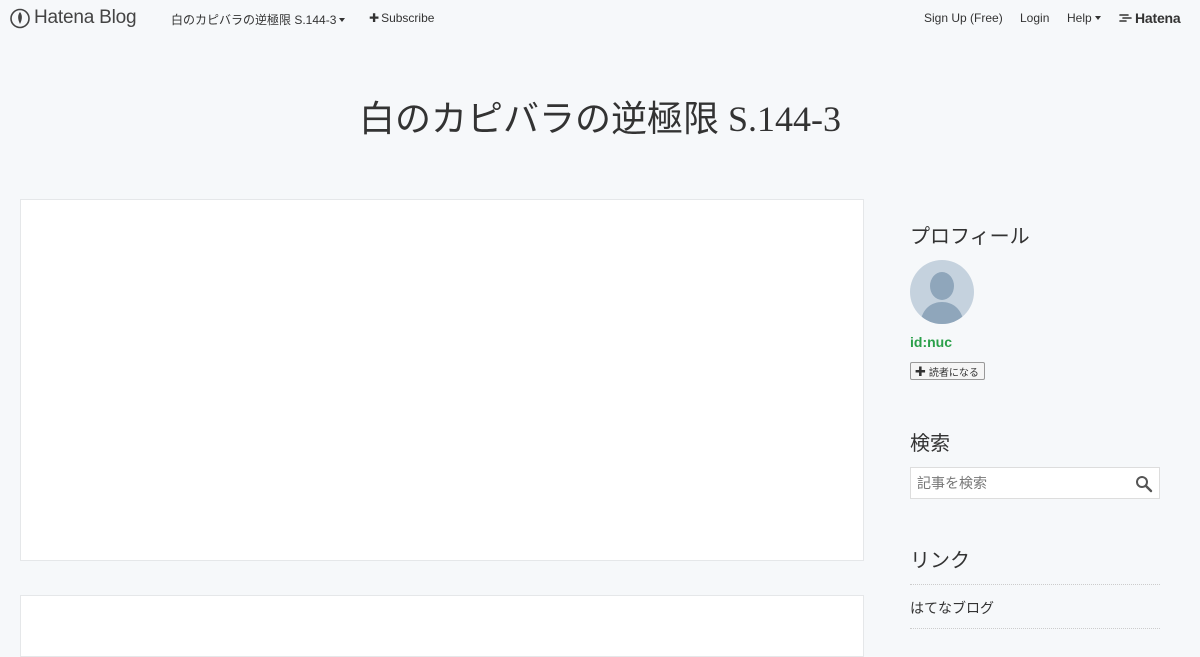  What do you see at coordinates (1158, 18) in the screenshot?
I see `hatena-label: Hatena` at bounding box center [1158, 18].